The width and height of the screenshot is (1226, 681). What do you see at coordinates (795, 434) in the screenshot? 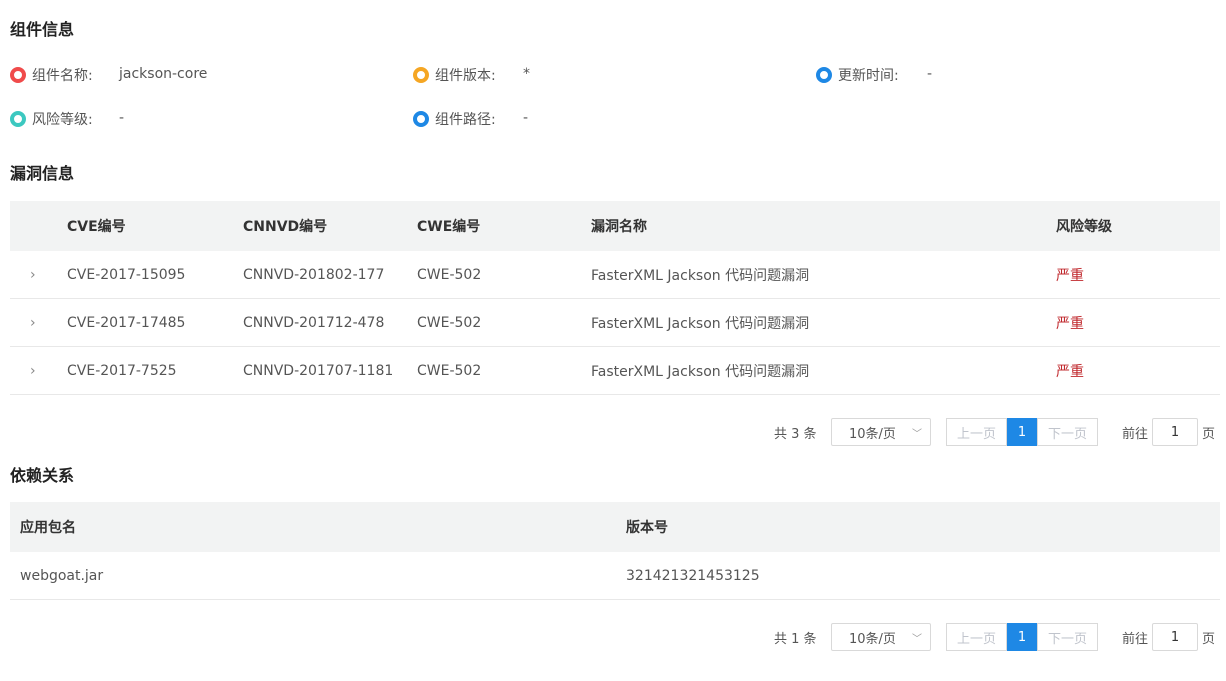
I see `vuln-total-count: 共 3 条` at bounding box center [795, 434].